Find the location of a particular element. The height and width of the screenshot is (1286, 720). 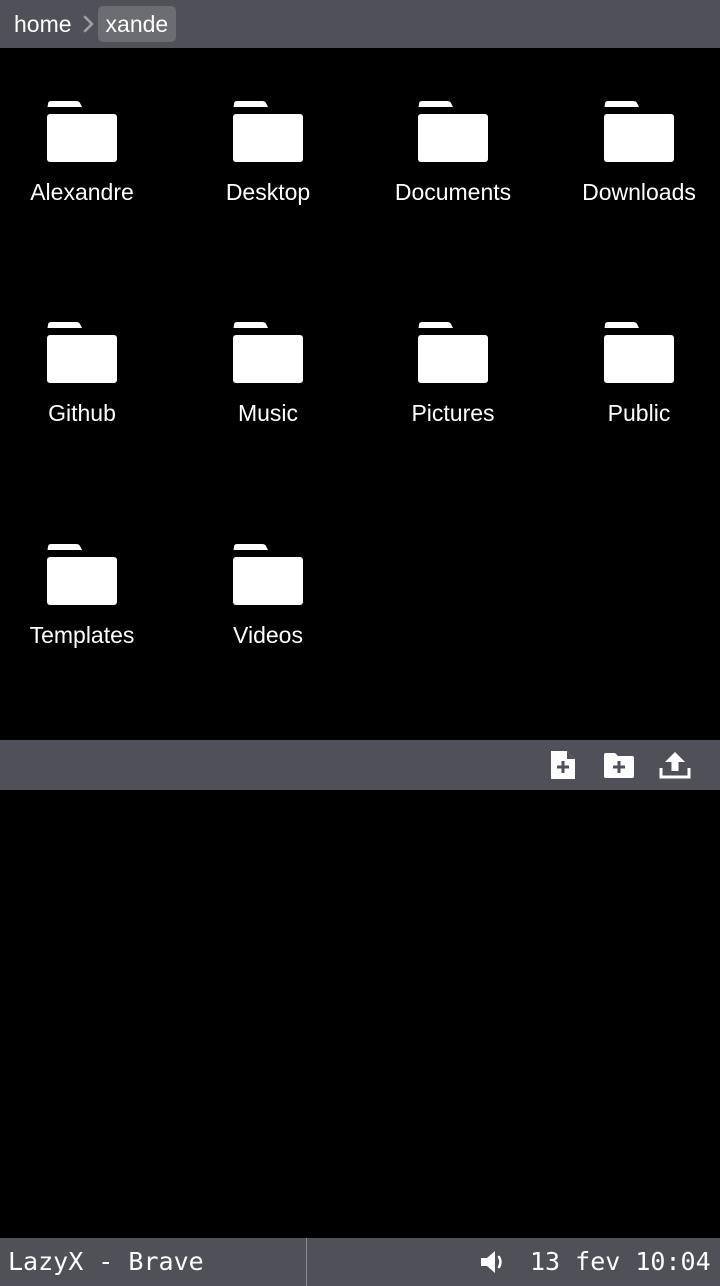

upload-icon is located at coordinates (675, 765).